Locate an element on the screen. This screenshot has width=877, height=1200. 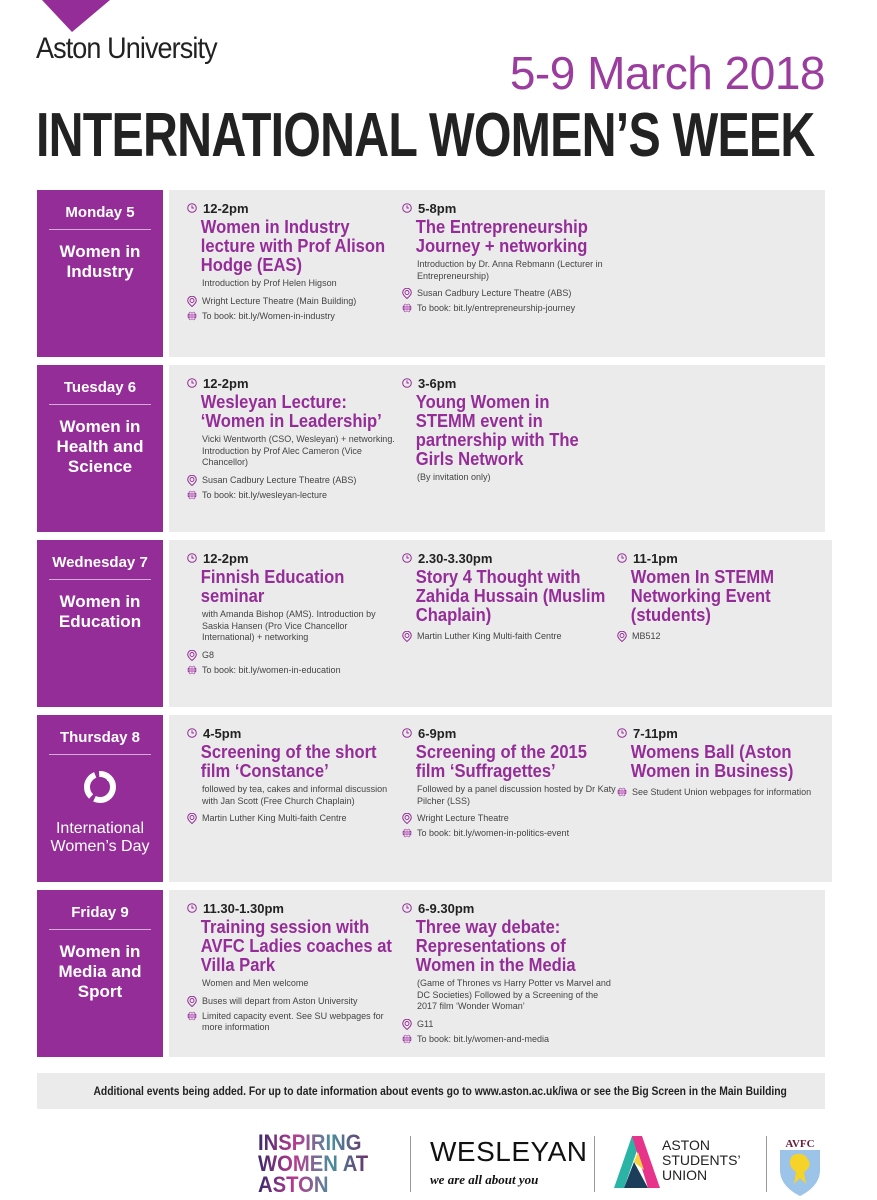
event-time-text: 6-9.30pm is located at coordinates (446, 908).